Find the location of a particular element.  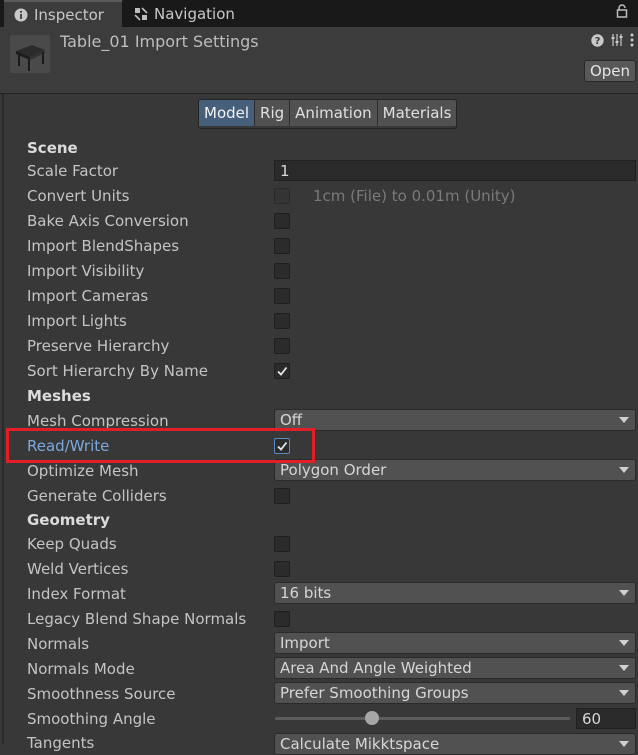

import-visibility-label: Import Visibility is located at coordinates (86, 271).